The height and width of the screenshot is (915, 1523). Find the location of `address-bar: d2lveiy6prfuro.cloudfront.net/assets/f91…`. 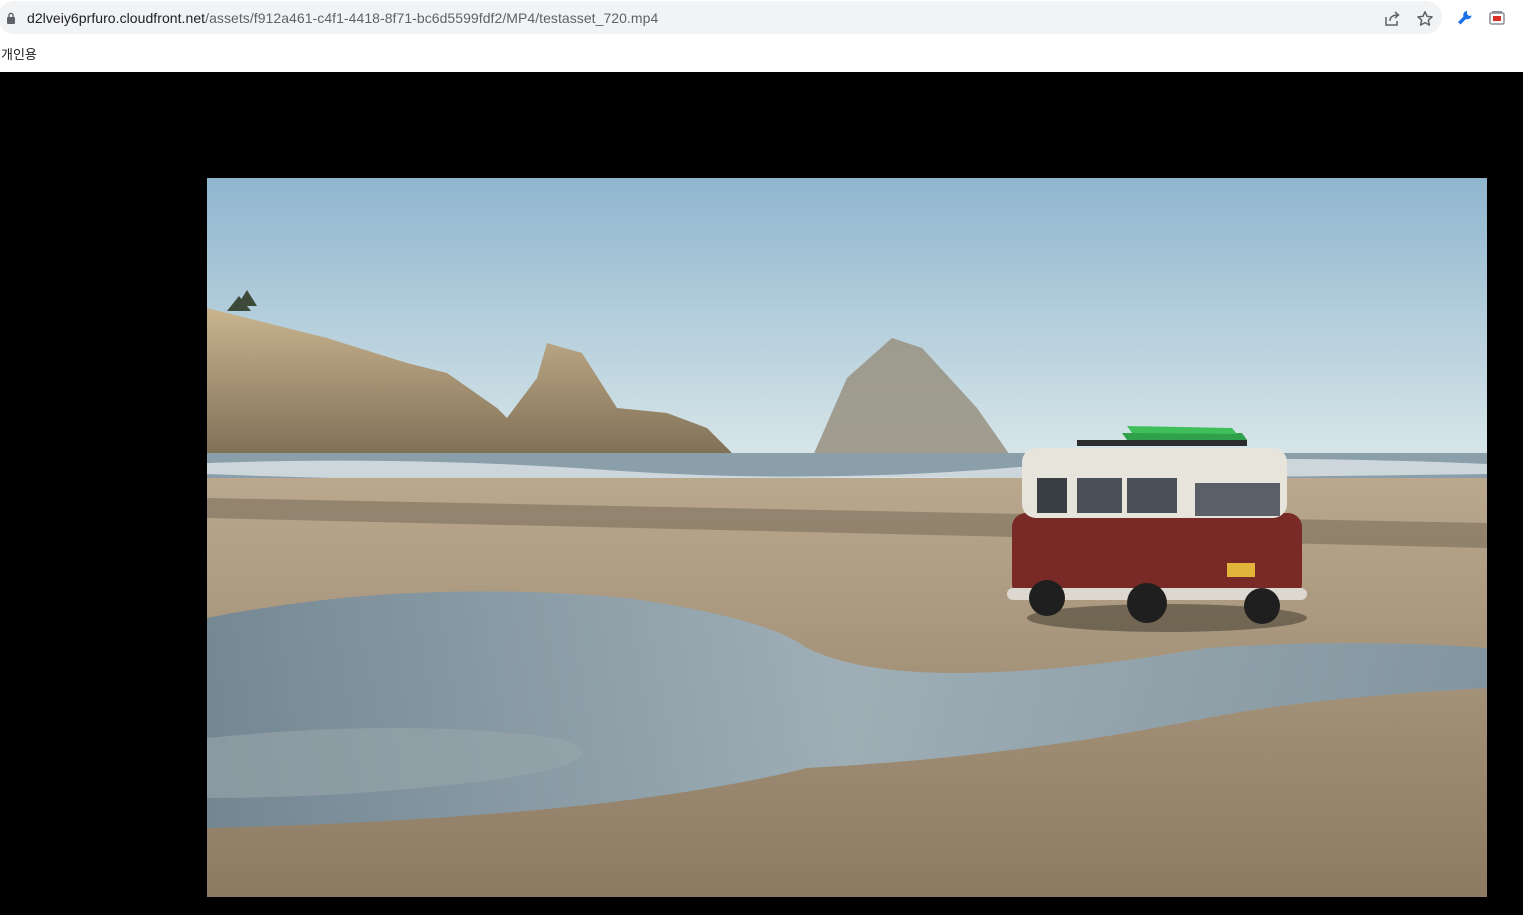

address-bar: d2lveiy6prfuro.cloudfront.net/assets/f91… is located at coordinates (721, 17).